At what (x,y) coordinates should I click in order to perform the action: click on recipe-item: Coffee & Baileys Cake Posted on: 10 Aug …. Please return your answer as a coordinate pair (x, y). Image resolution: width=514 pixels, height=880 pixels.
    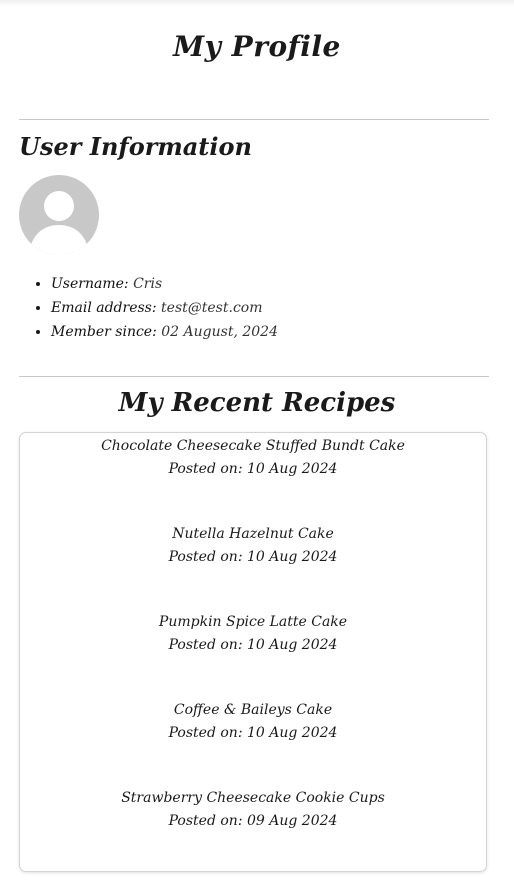
    Looking at the image, I should click on (253, 722).